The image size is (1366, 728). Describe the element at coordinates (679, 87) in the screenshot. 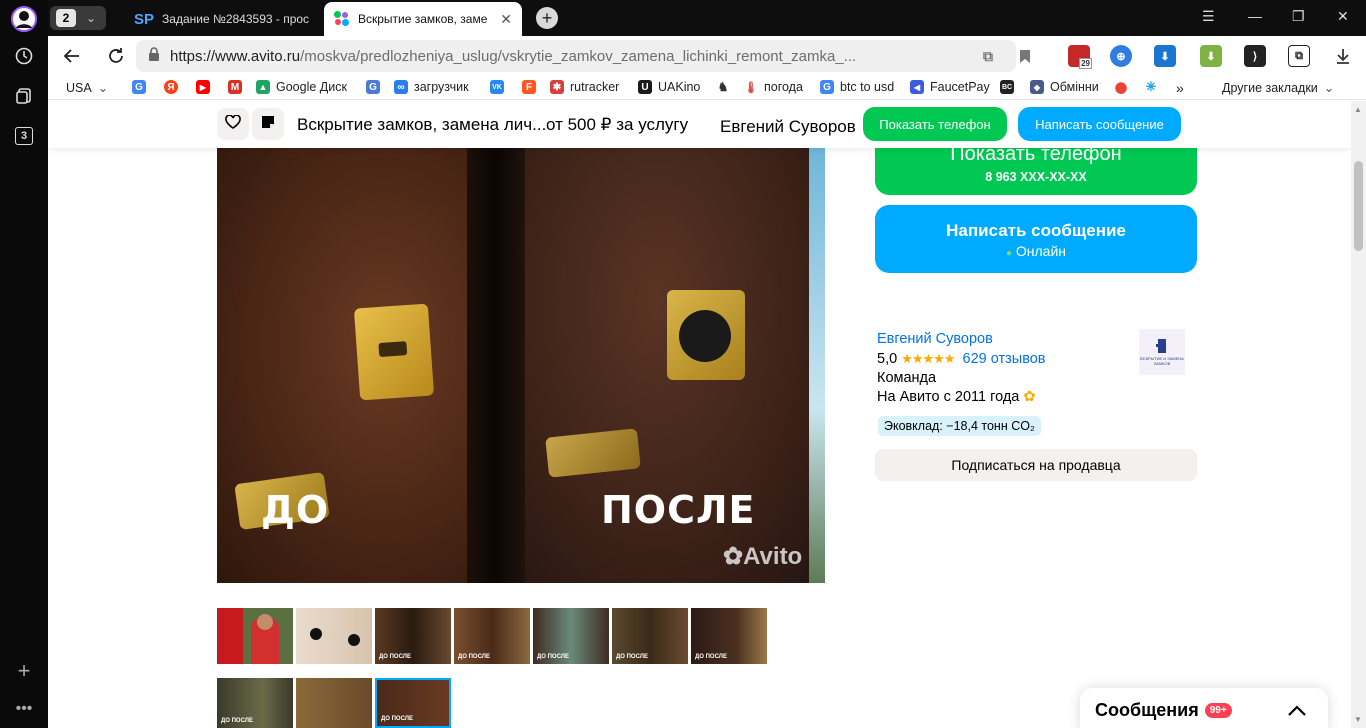

I see `bookmark-label: UAKino` at that location.